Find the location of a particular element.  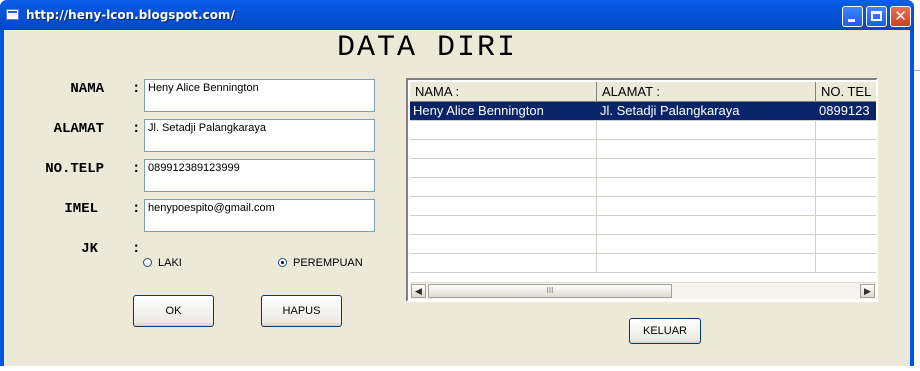

notelp-colon: : is located at coordinates (136, 169).